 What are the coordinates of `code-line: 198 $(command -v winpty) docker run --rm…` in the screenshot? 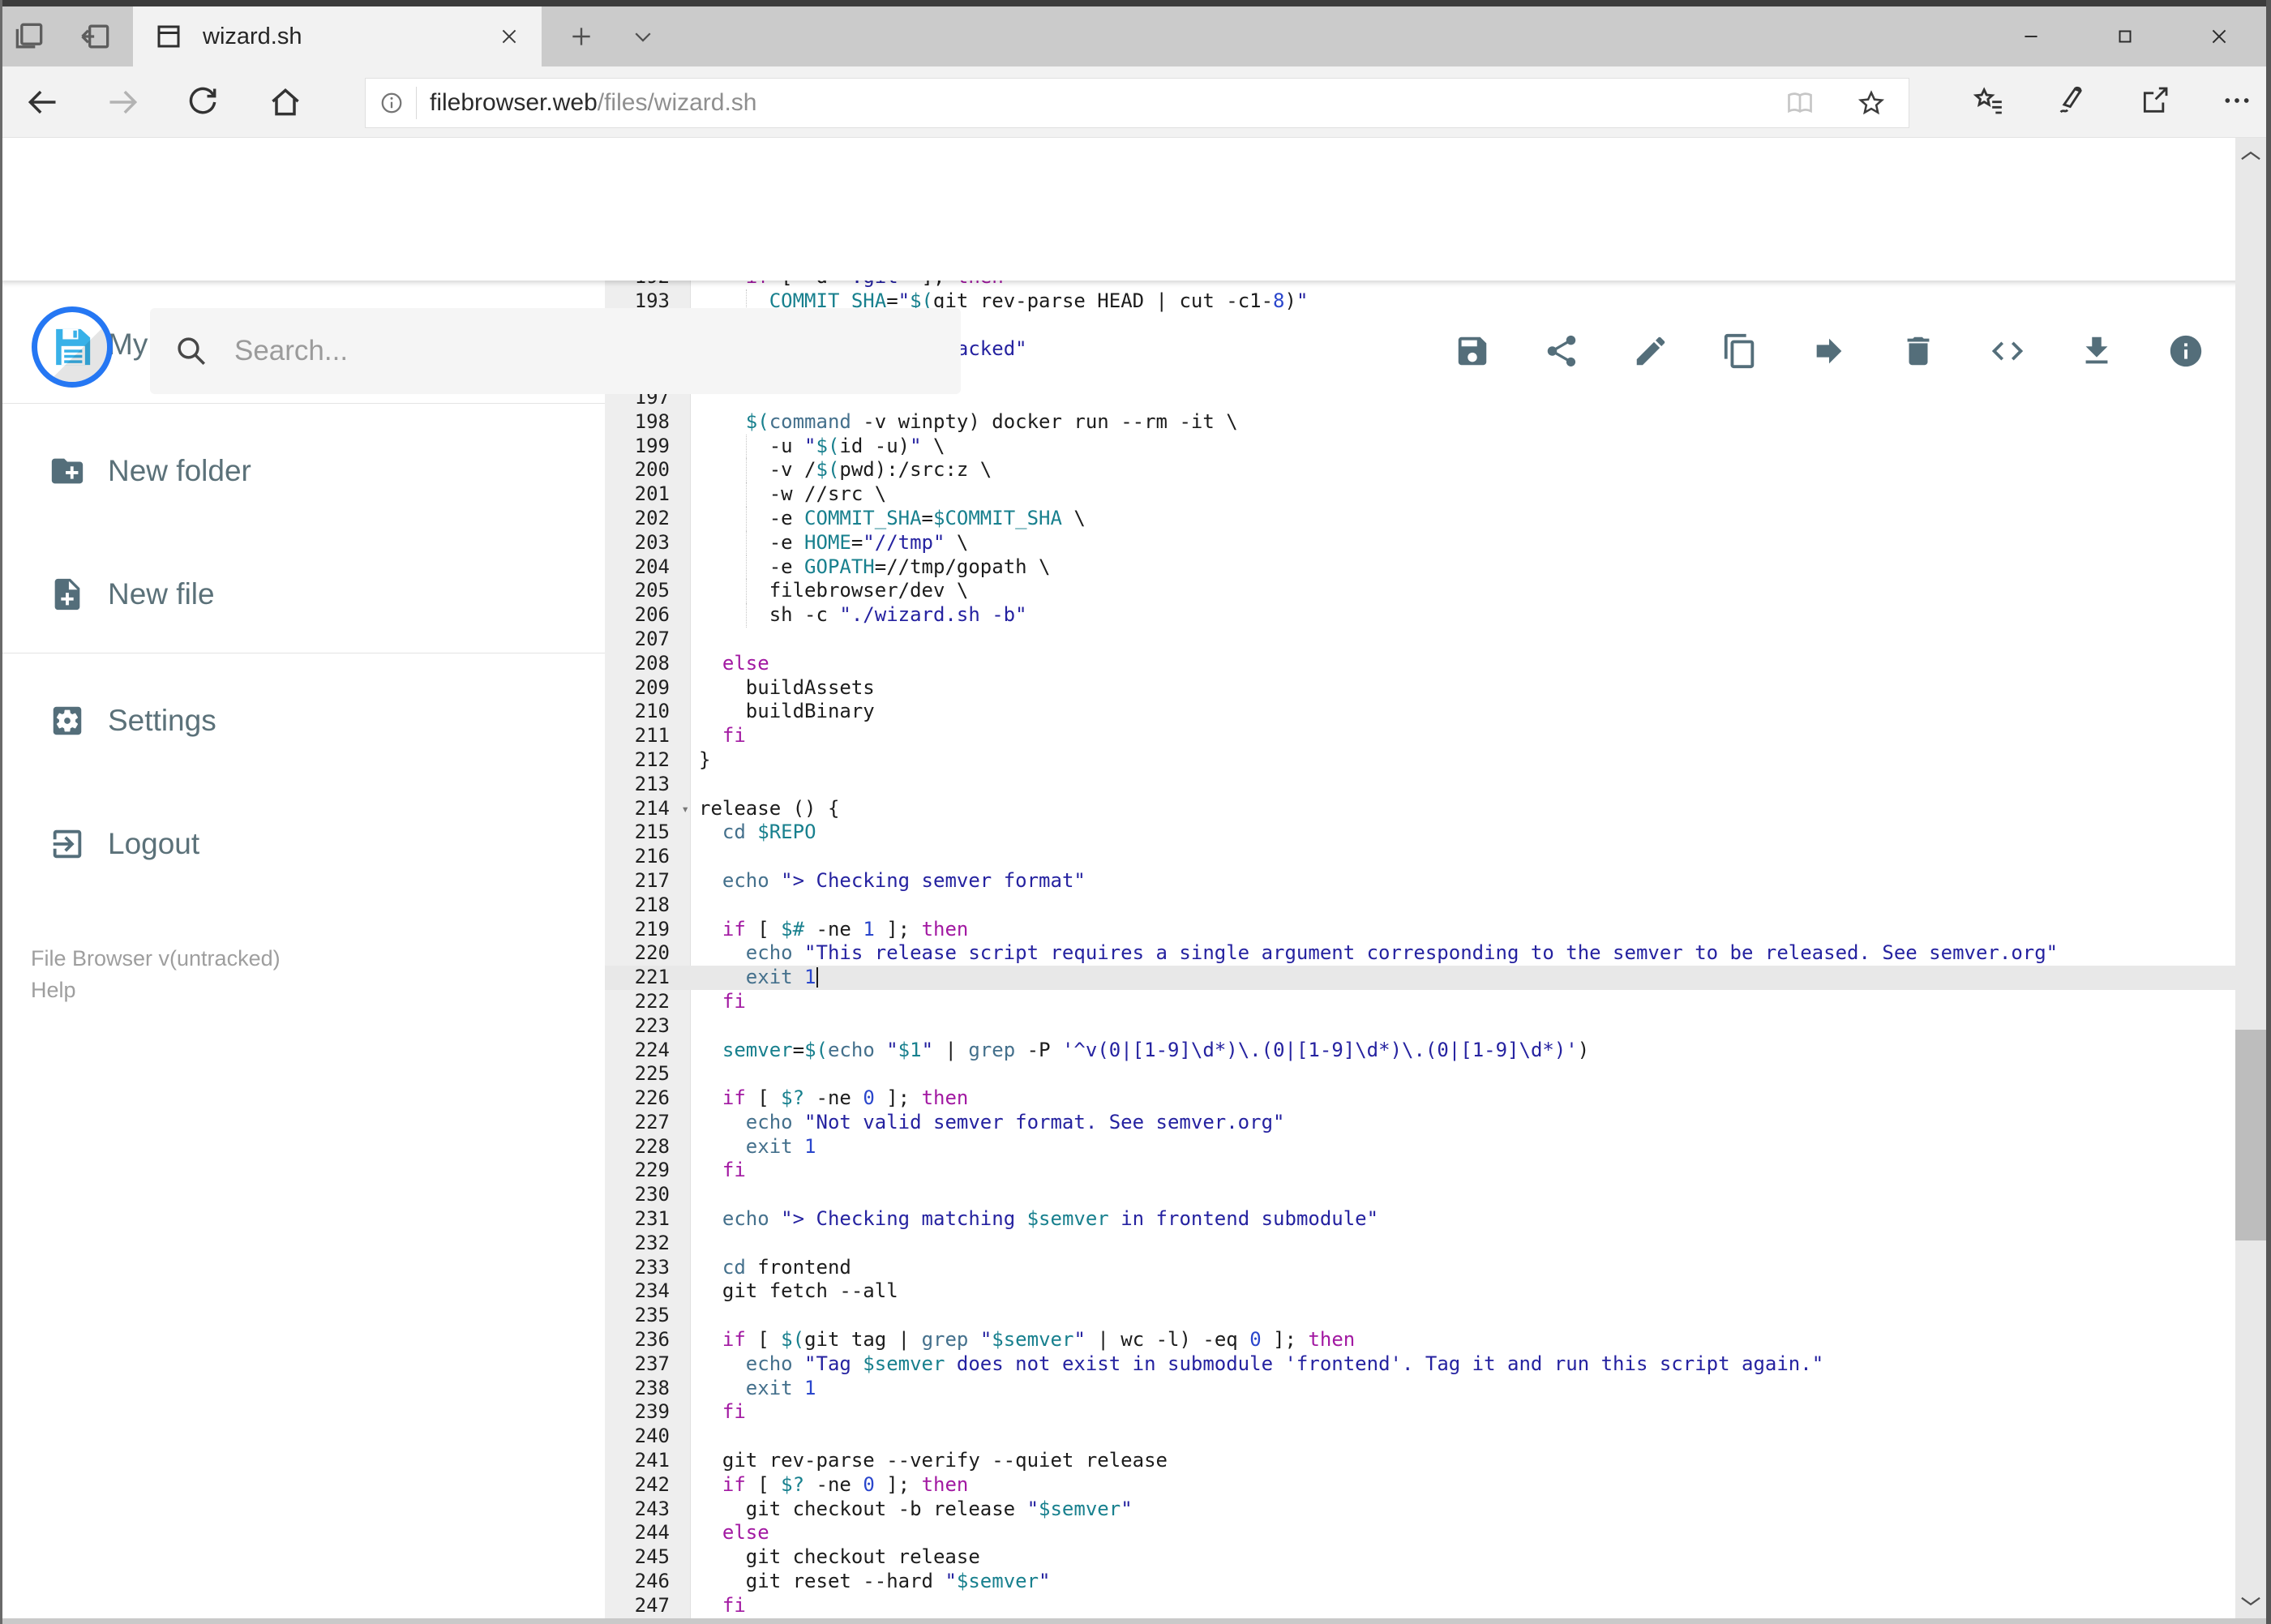 It's located at (1420, 423).